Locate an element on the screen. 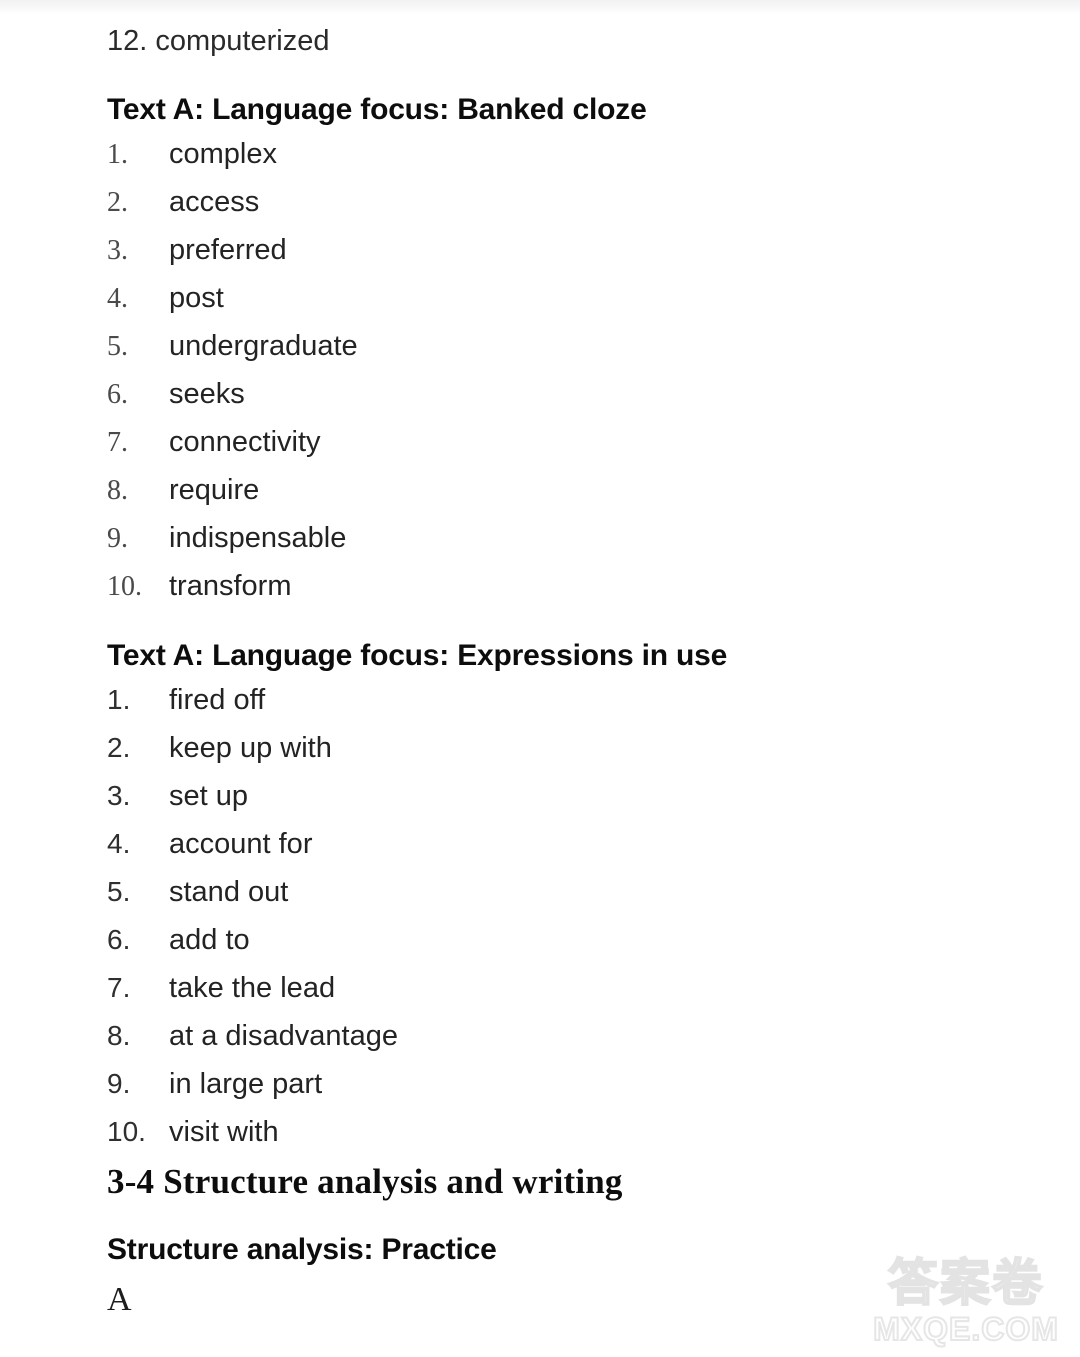 Image resolution: width=1080 pixels, height=1357 pixels. list-item: 3. set up is located at coordinates (557, 796).